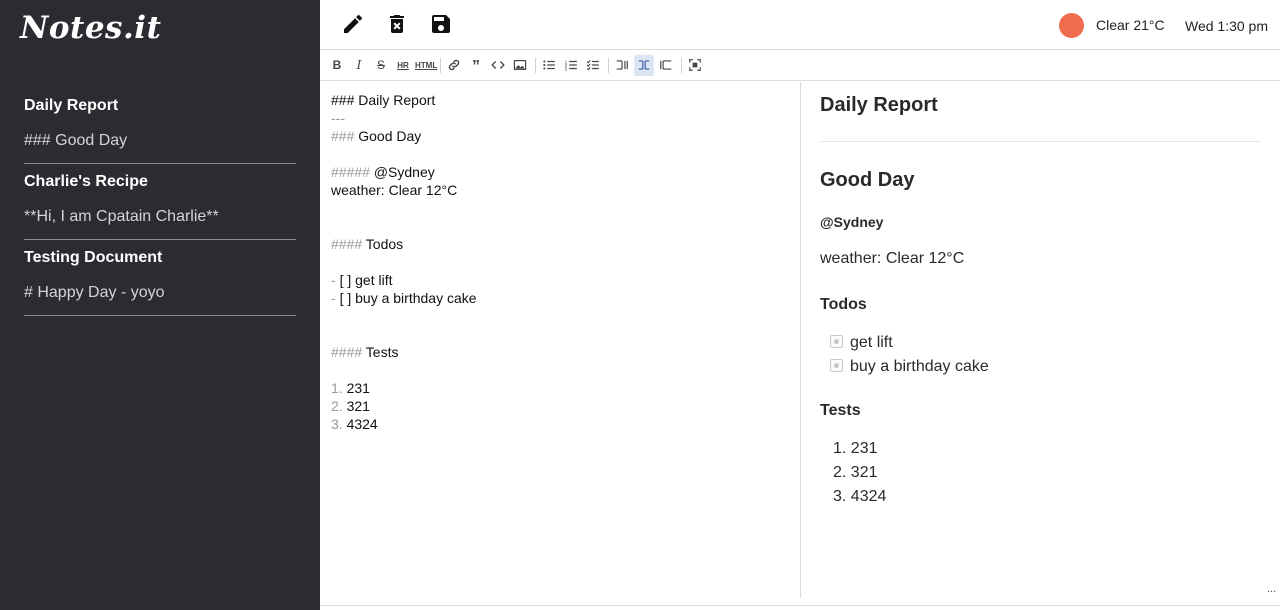  Describe the element at coordinates (348, 244) in the screenshot. I see `markdown-syntax: ####` at that location.